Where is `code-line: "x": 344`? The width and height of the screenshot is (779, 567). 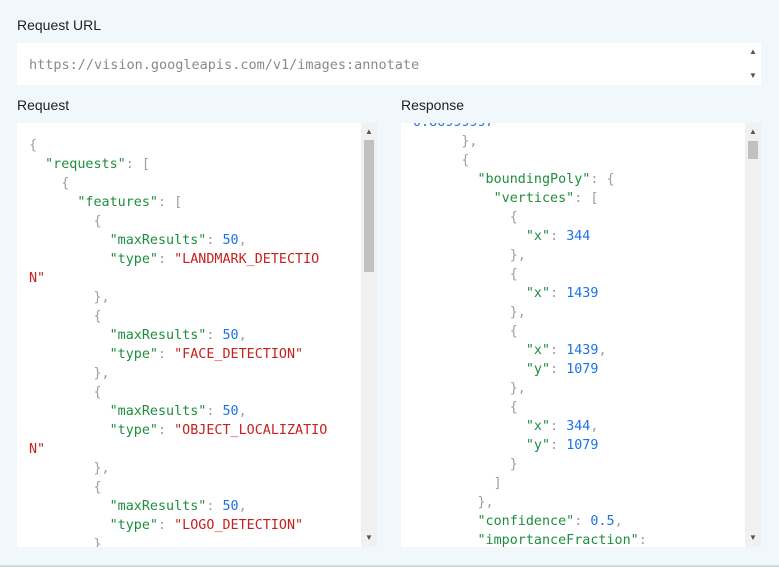 code-line: "x": 344 is located at coordinates (502, 236).